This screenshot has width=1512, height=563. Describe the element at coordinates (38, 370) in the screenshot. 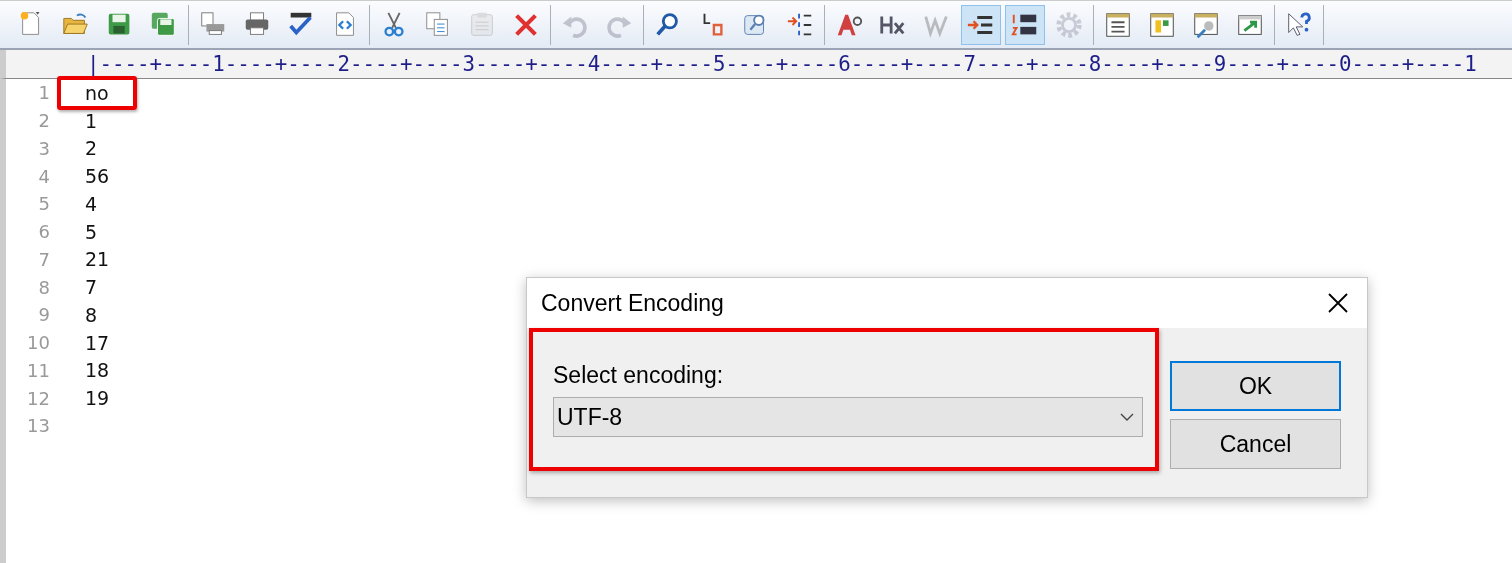

I see `line-number: 11` at that location.